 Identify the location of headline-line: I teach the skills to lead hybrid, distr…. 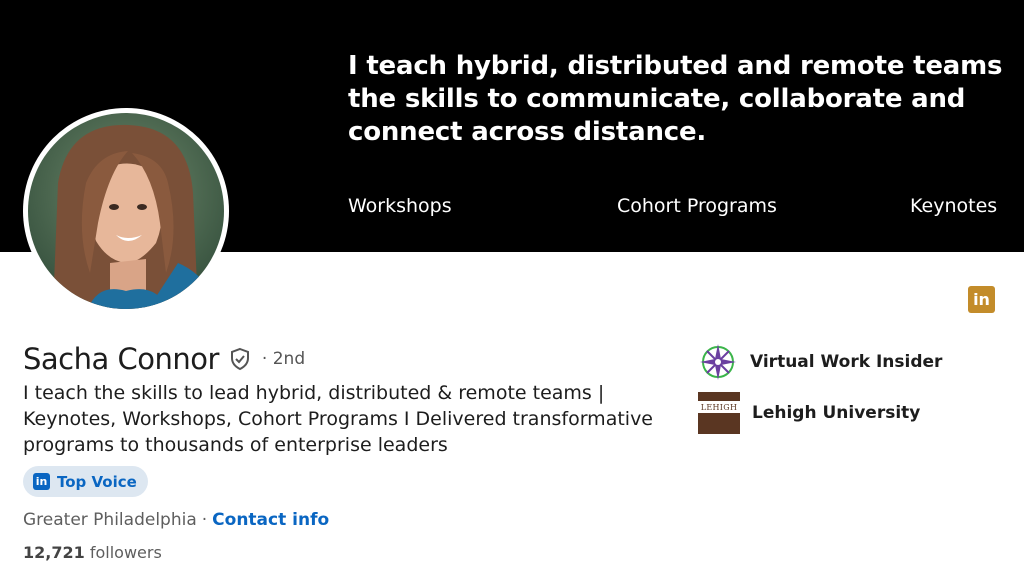
(314, 393).